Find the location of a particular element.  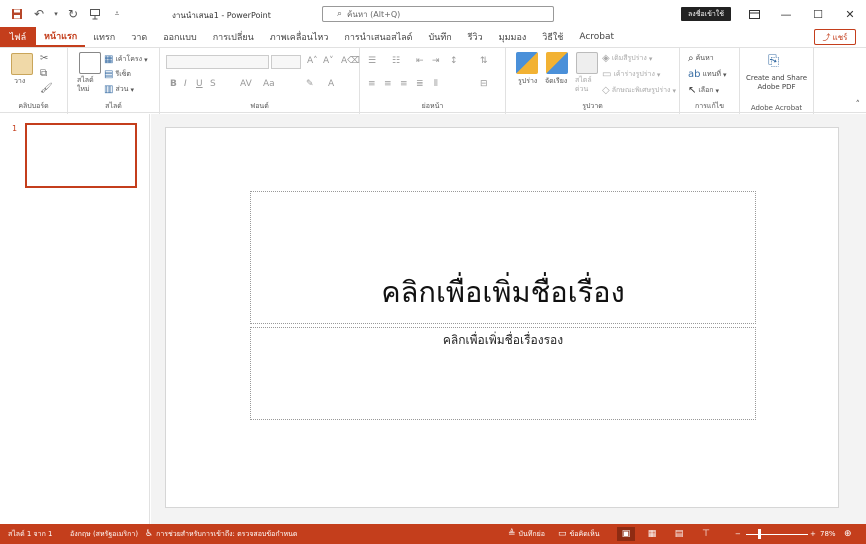

justify-icon: ≣ is located at coordinates (420, 84).